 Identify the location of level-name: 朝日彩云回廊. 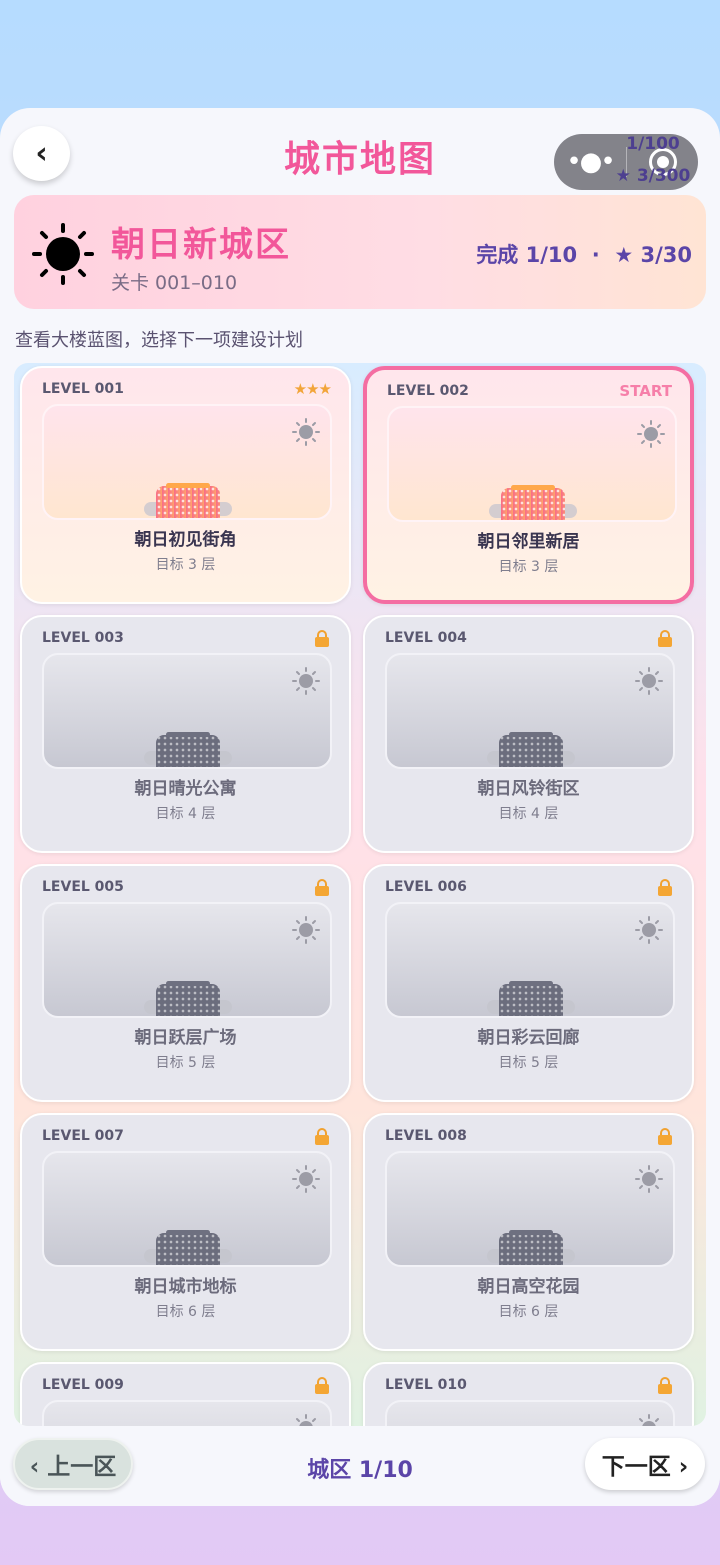
(528, 1038).